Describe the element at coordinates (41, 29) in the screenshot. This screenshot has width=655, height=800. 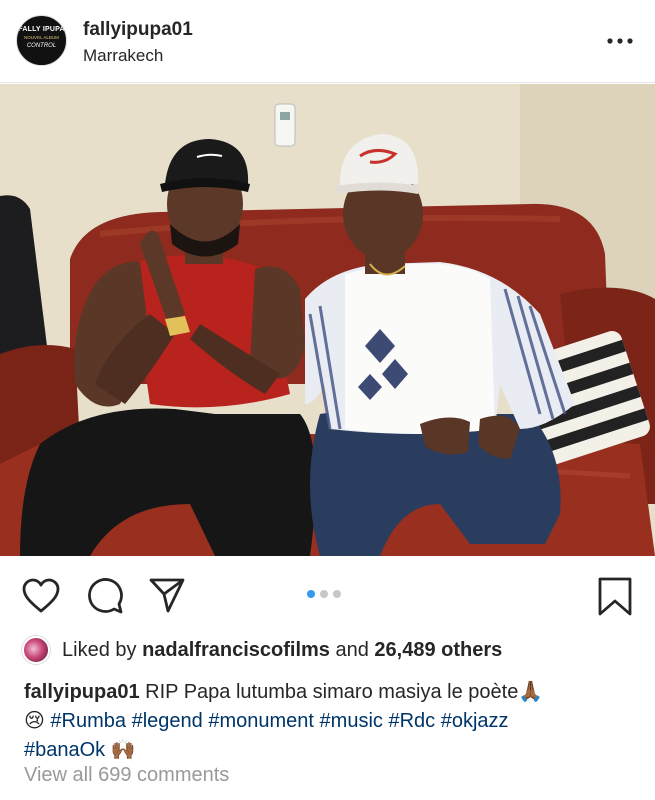
I see `avatar-logo-text: FALLY IPUPA` at that location.